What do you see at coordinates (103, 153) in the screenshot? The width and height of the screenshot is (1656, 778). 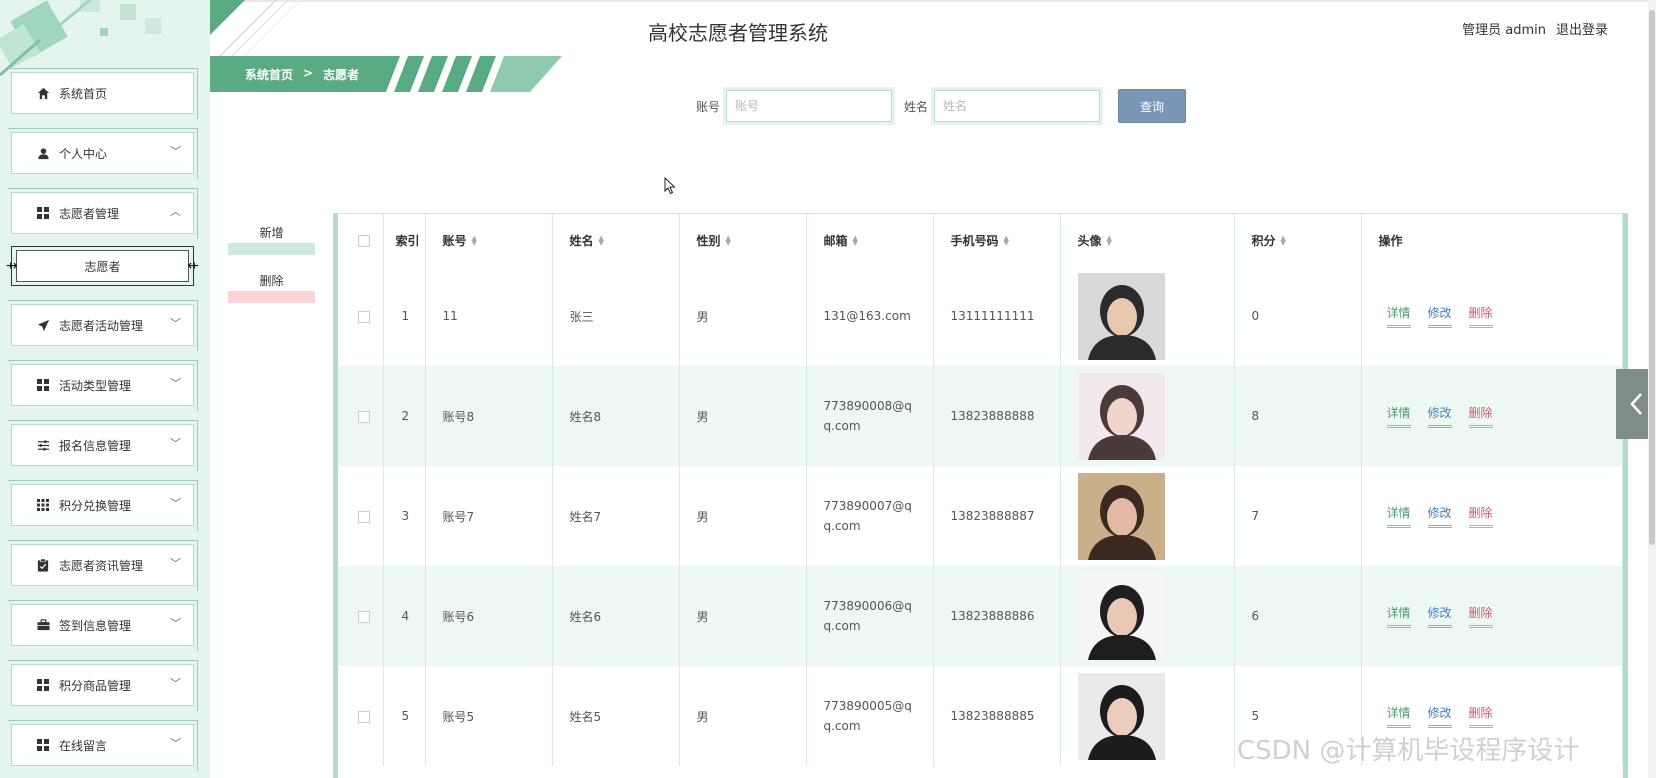 I see `sidebar-item-personal-center: 个人中心 ﹀` at bounding box center [103, 153].